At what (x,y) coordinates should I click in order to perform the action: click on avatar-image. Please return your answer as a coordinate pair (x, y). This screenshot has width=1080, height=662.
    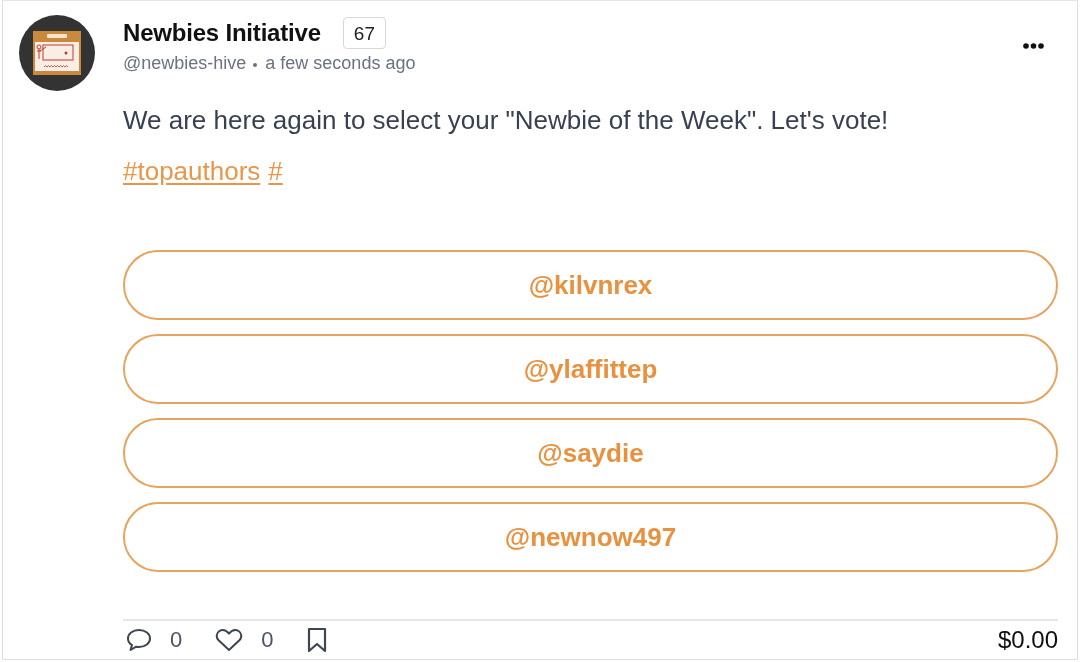
    Looking at the image, I should click on (57, 53).